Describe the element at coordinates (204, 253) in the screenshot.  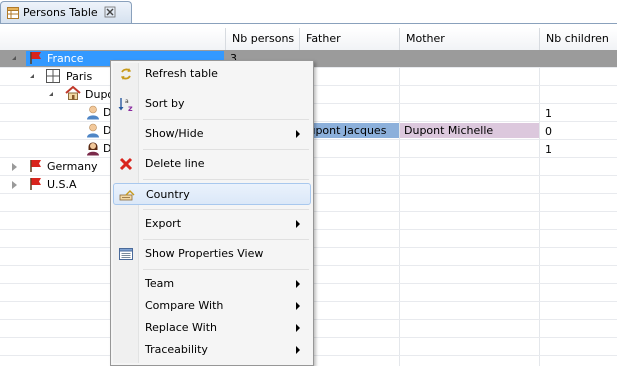
I see `menu-item-label: Show Properties View` at that location.